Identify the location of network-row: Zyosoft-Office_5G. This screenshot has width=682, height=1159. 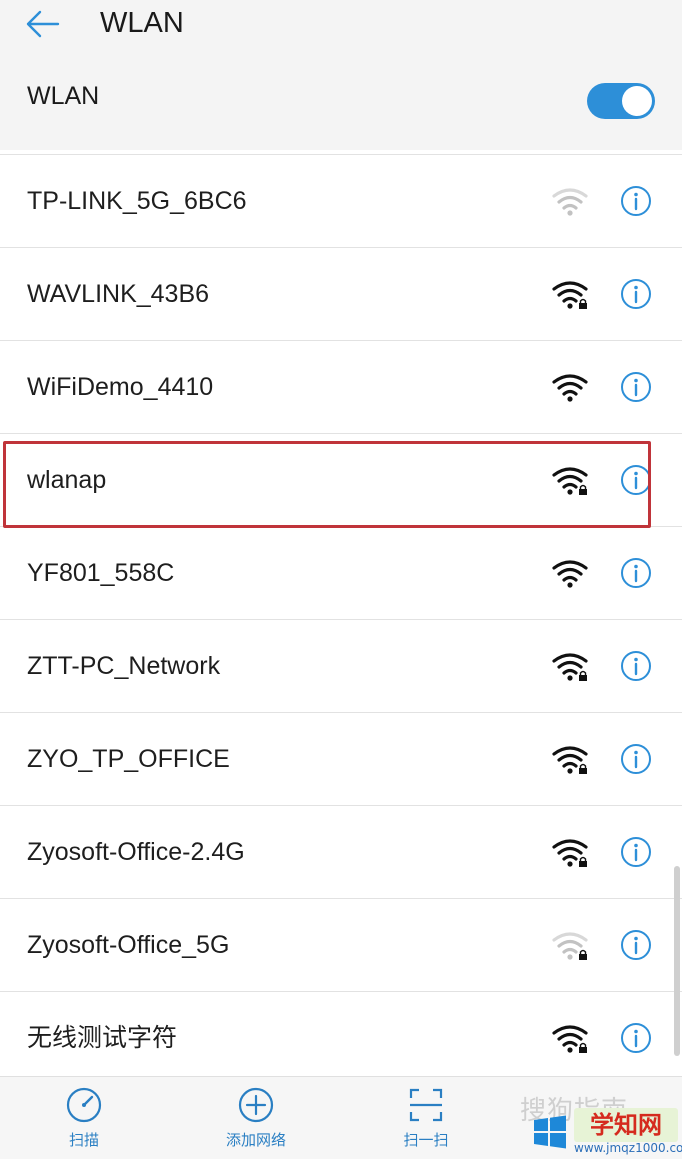
(341, 944).